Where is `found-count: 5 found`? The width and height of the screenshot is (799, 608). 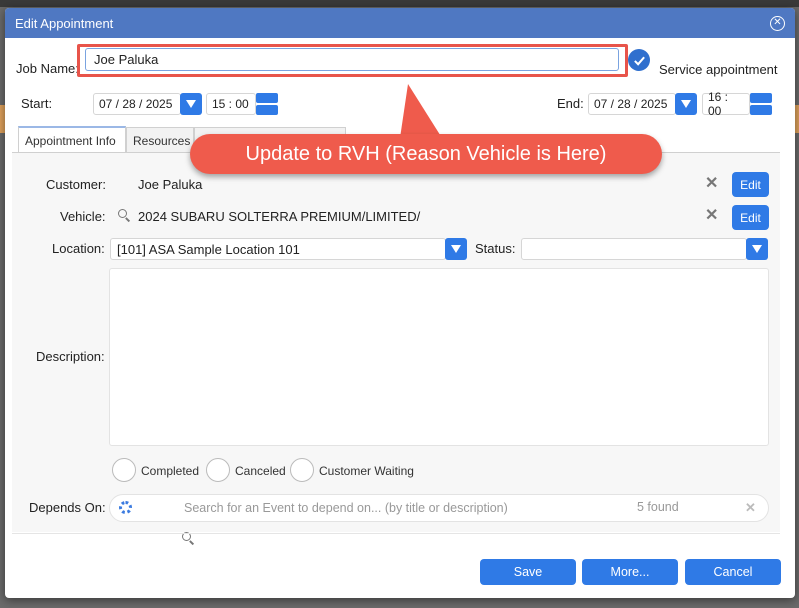 found-count: 5 found is located at coordinates (658, 507).